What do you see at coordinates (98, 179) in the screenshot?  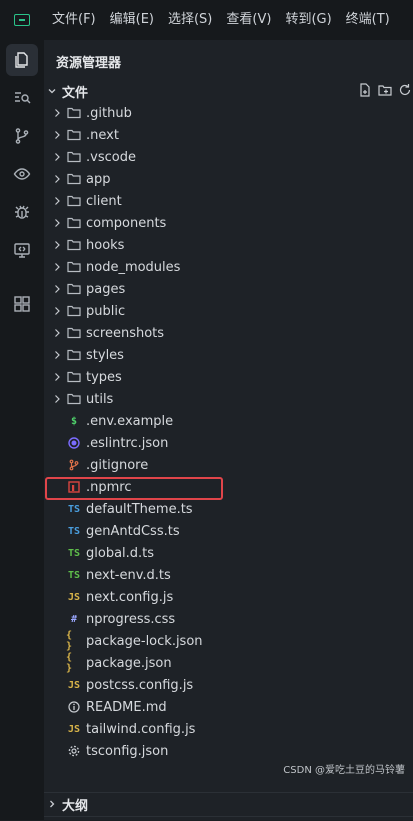 I see `item-label: app` at bounding box center [98, 179].